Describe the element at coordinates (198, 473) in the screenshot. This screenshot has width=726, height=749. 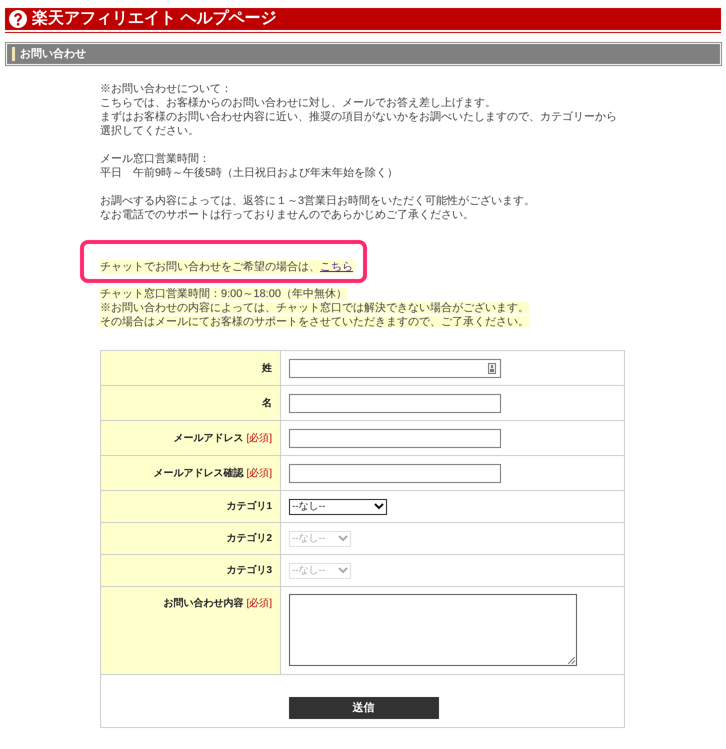
I see `field-label: メールアドレス確認` at that location.